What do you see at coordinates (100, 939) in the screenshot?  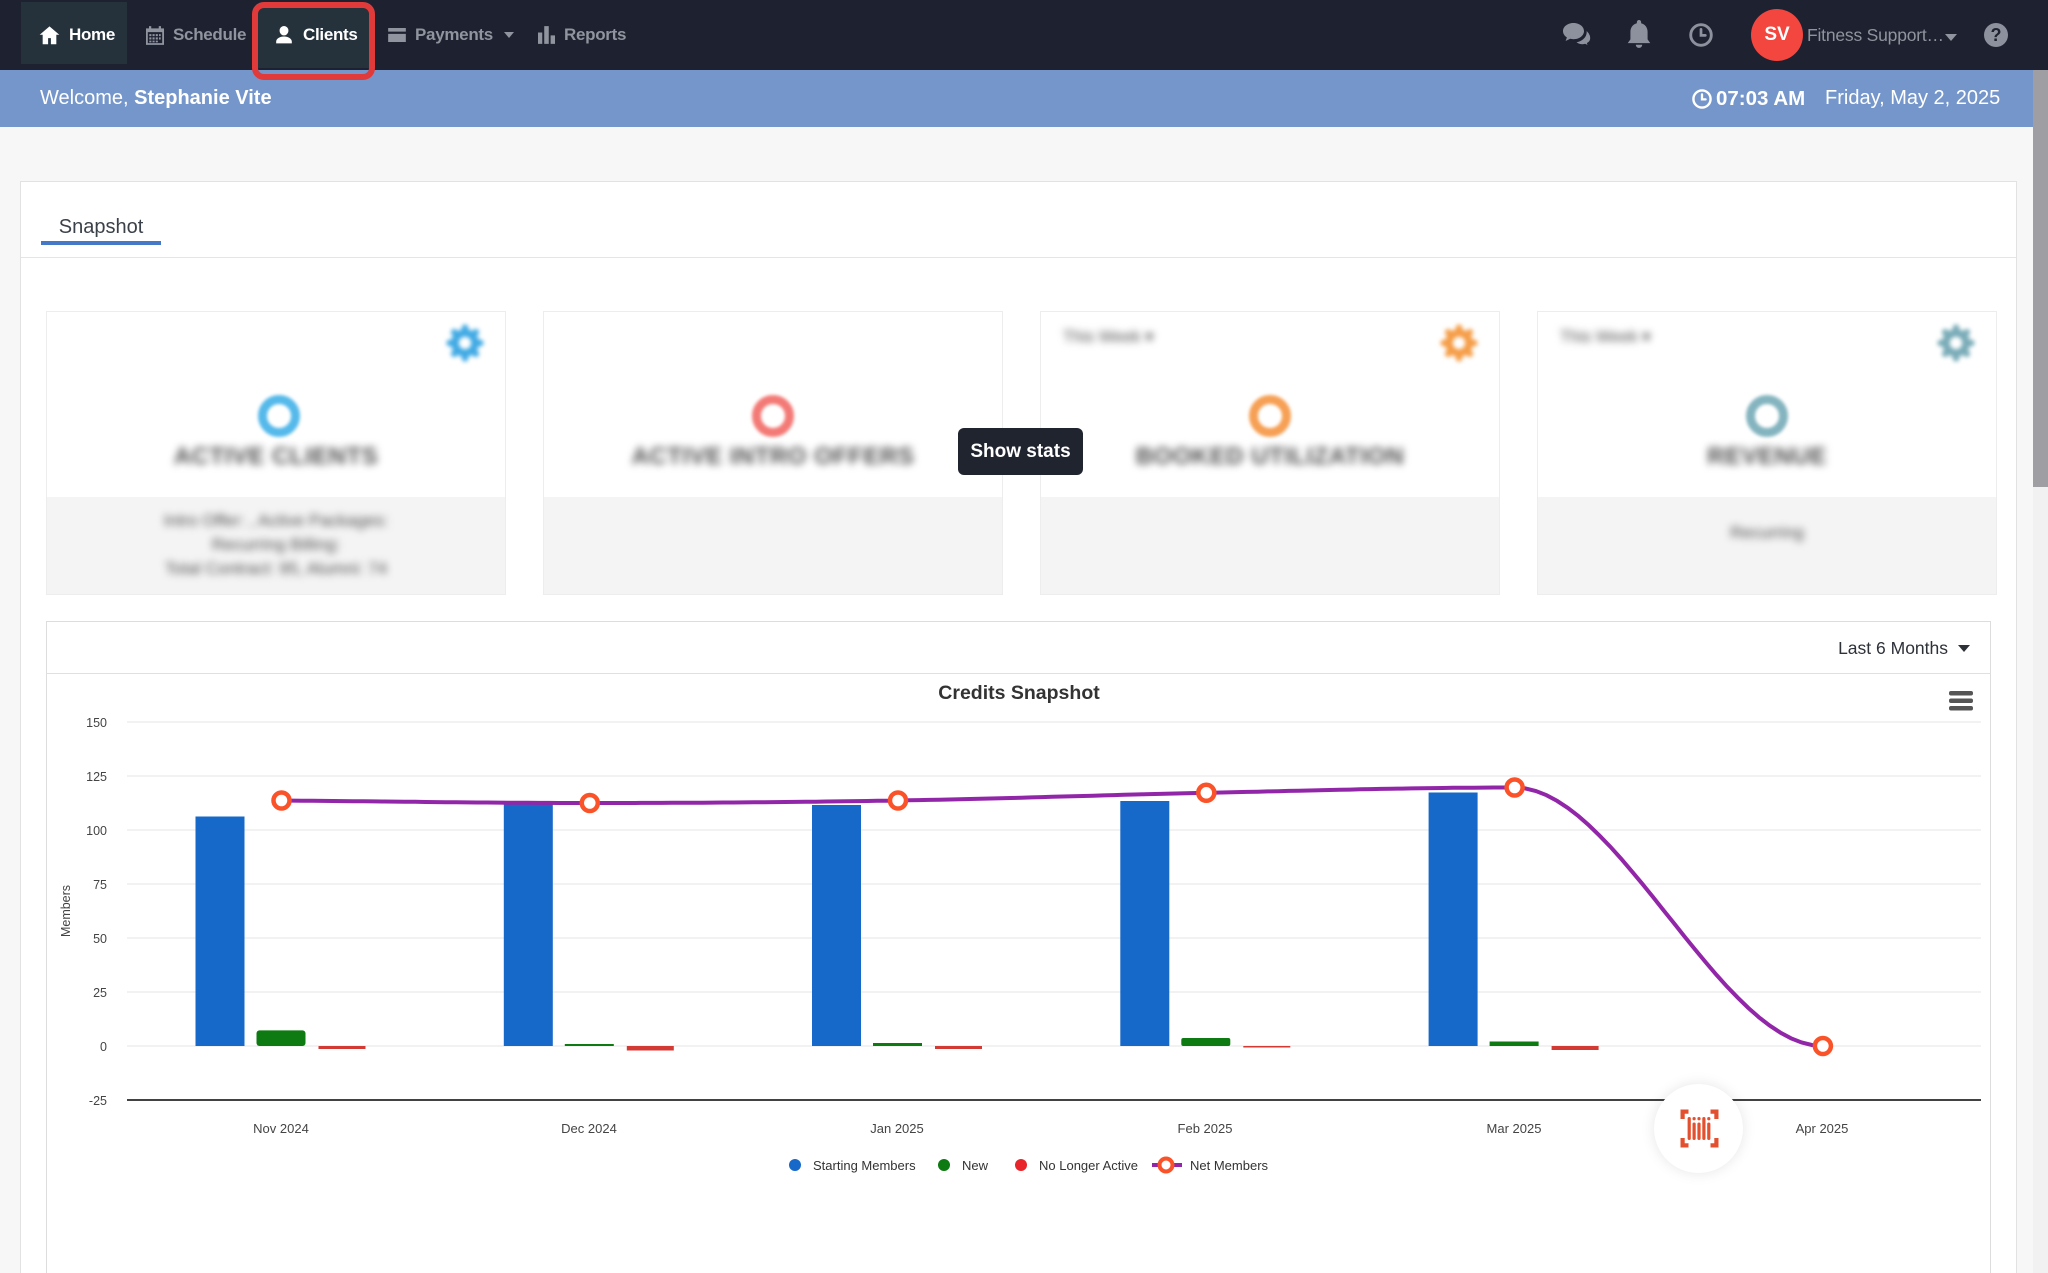 I see `svg-text: 50` at bounding box center [100, 939].